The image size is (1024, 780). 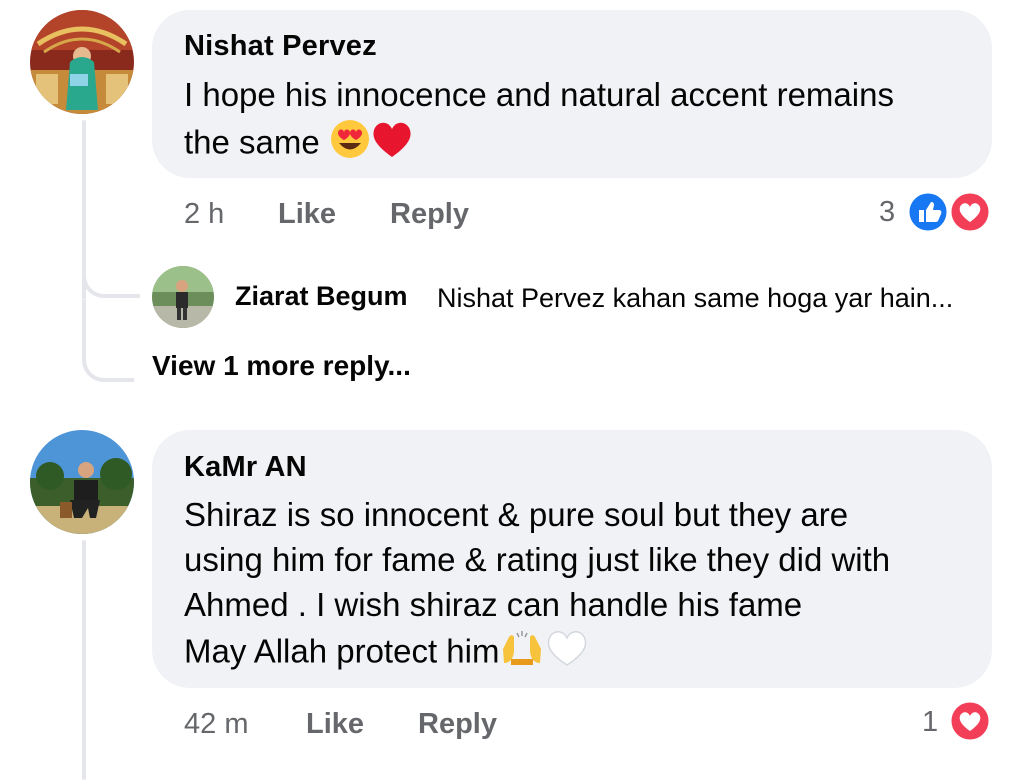 What do you see at coordinates (887, 212) in the screenshot?
I see `reaction-count: 3` at bounding box center [887, 212].